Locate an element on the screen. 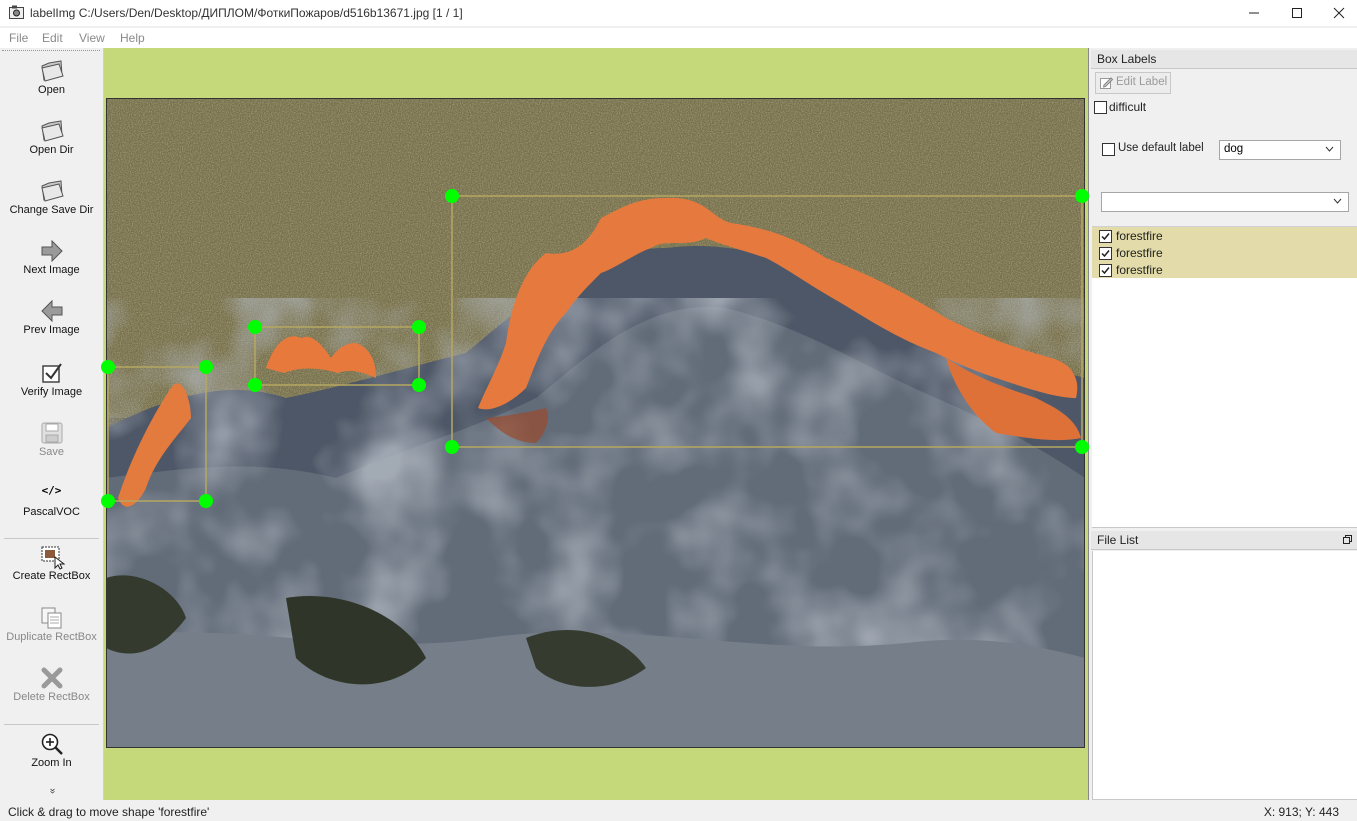 This screenshot has height=821, width=1357. maximize-icon is located at coordinates (1297, 13).